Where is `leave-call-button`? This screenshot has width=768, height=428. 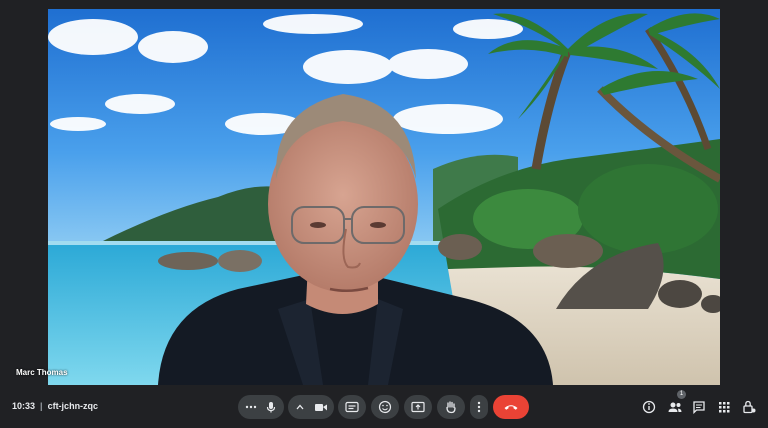 leave-call-button is located at coordinates (511, 407).